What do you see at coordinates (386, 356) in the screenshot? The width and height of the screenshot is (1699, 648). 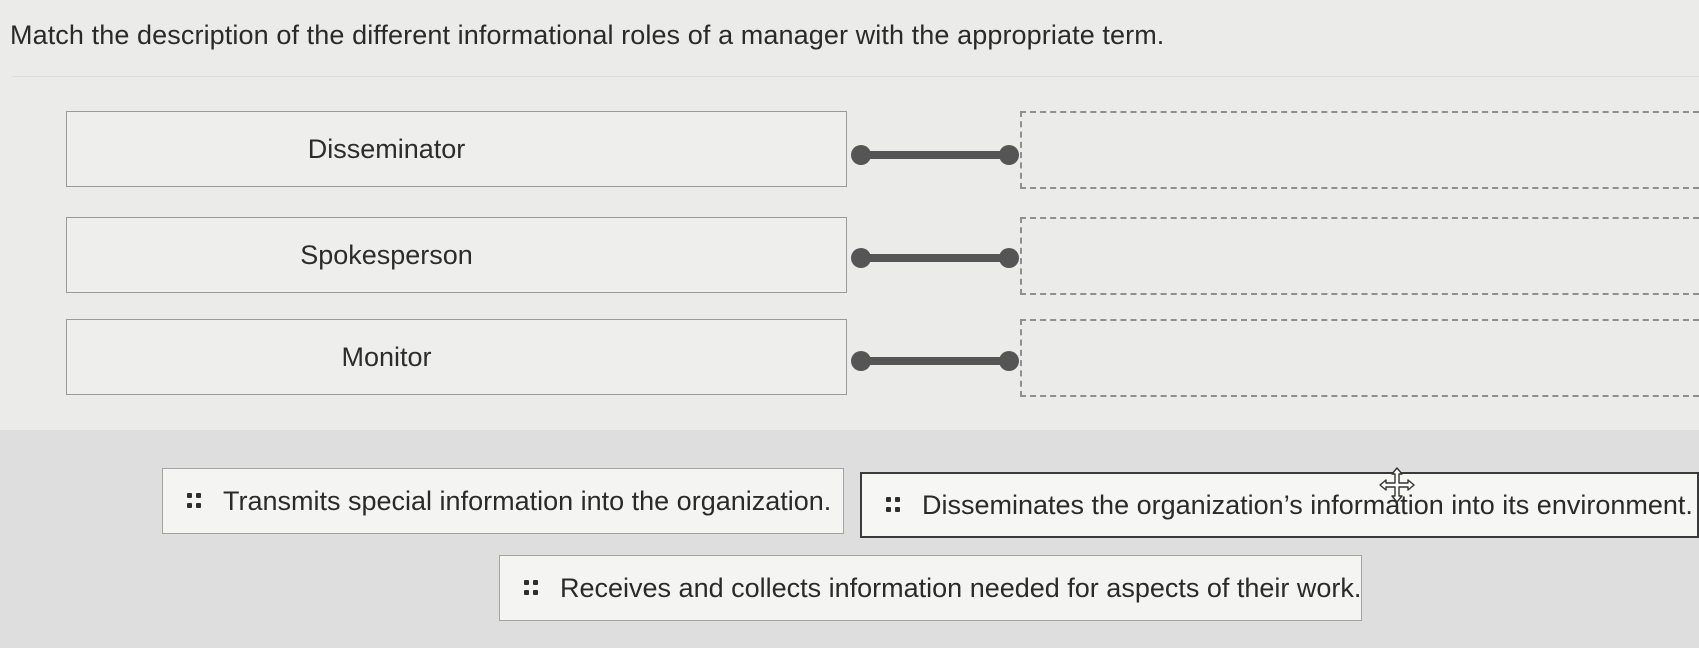 I see `term-label: Monitor` at bounding box center [386, 356].